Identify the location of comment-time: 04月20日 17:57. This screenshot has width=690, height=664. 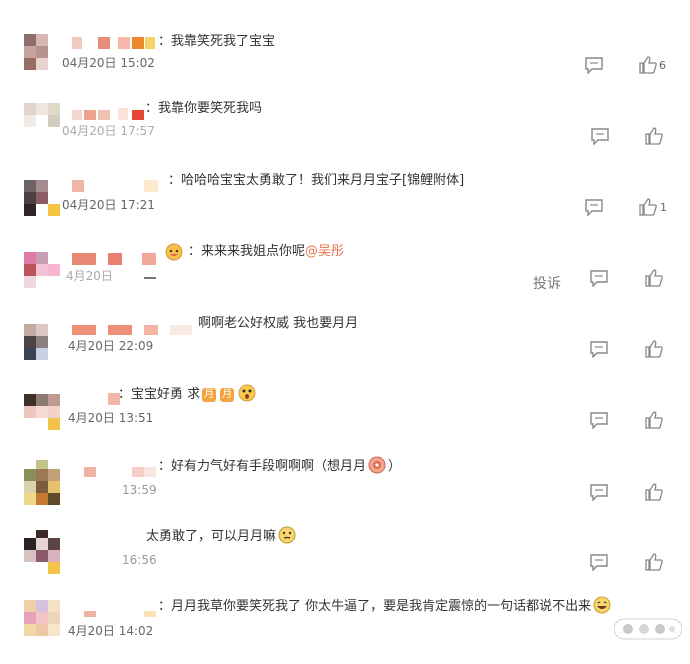
(108, 131).